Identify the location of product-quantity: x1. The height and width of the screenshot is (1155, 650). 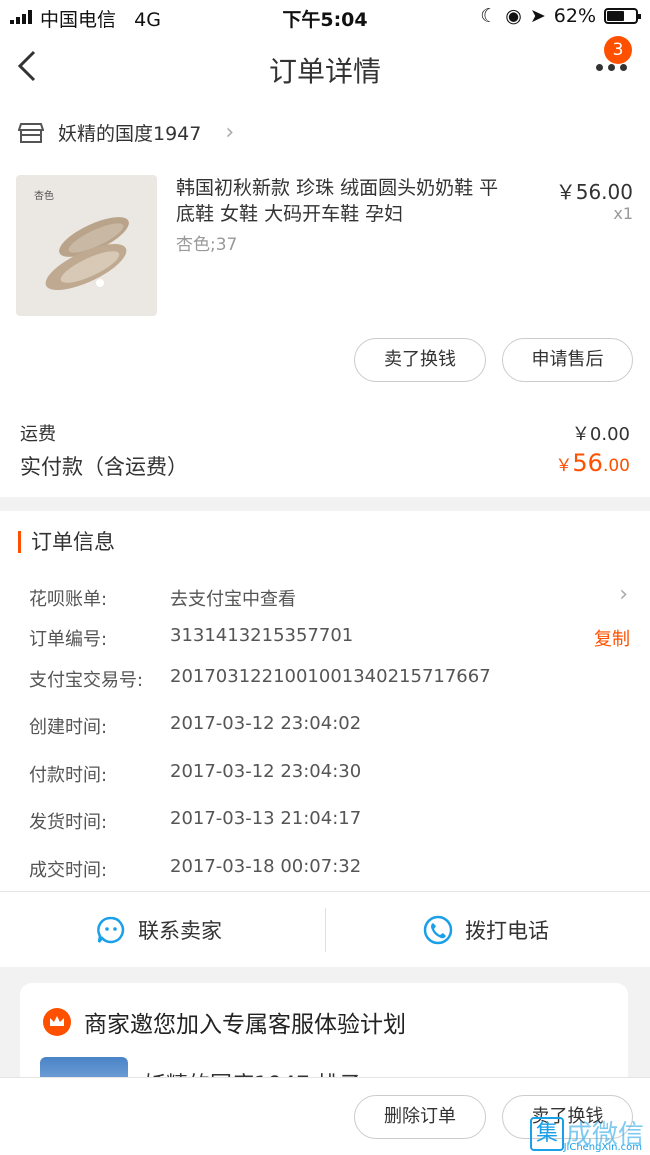
(623, 213).